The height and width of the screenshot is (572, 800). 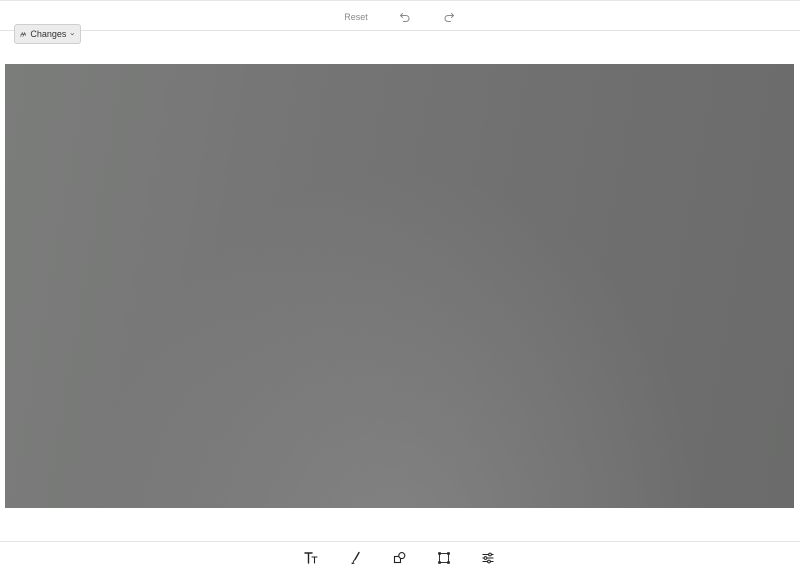 I want to click on redo-icon, so click(x=449, y=17).